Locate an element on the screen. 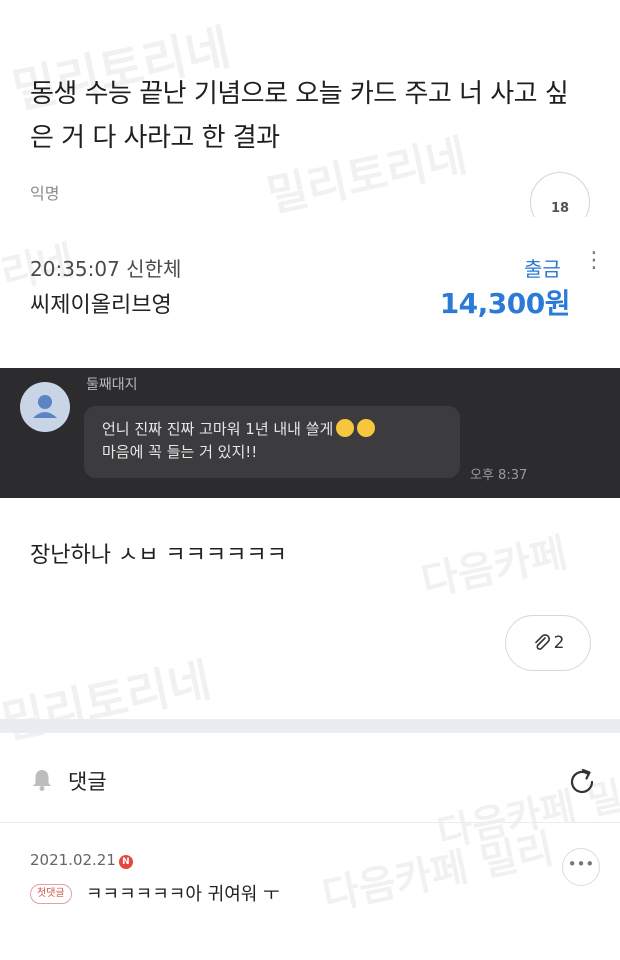 The image size is (620, 960). new-badge: N is located at coordinates (125, 862).